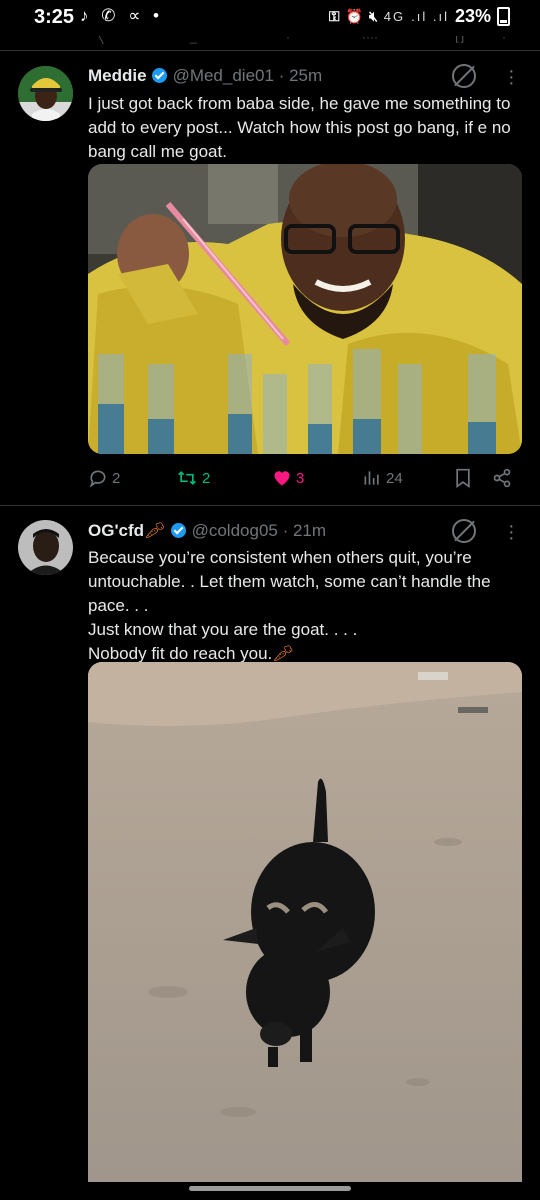 Image resolution: width=540 pixels, height=1200 pixels. I want to click on display-name: OG'cfd, so click(116, 530).